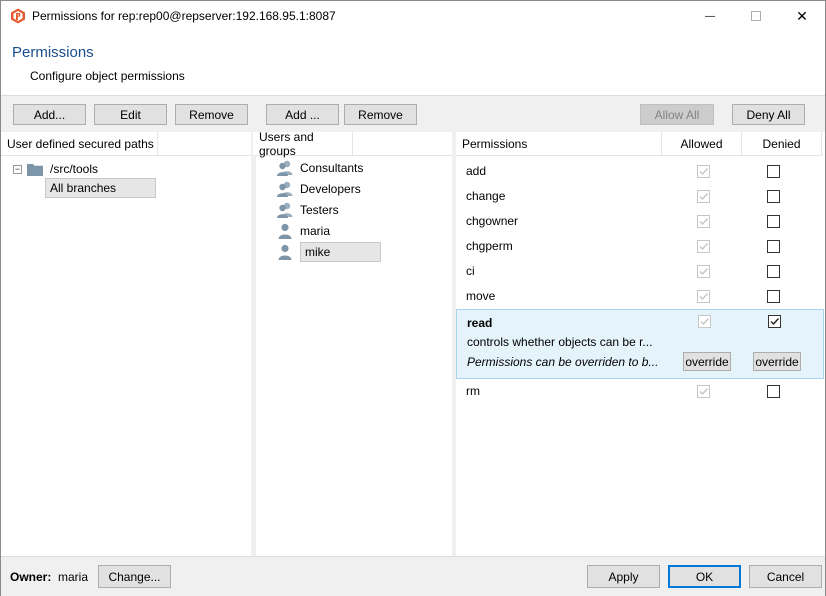  What do you see at coordinates (640, 271) in the screenshot?
I see `permission-row-ci: ci` at bounding box center [640, 271].